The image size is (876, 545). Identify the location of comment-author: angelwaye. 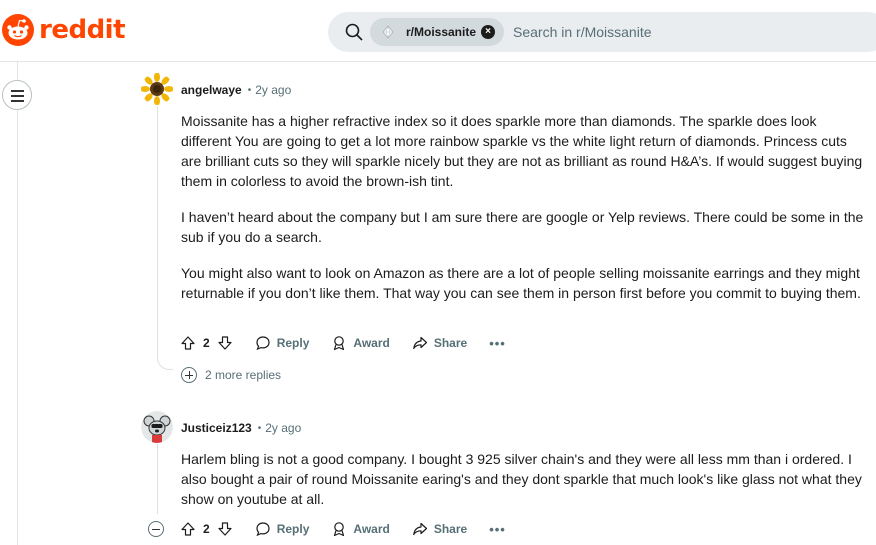
(211, 90).